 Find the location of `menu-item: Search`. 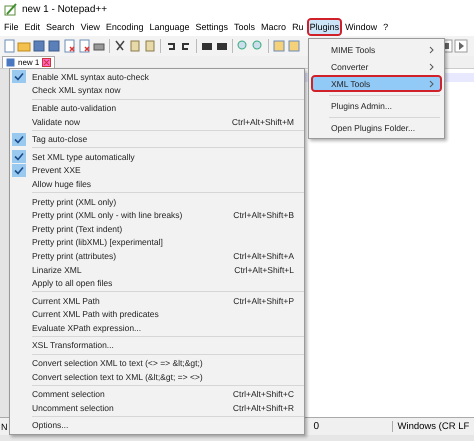

menu-item: Search is located at coordinates (60, 27).